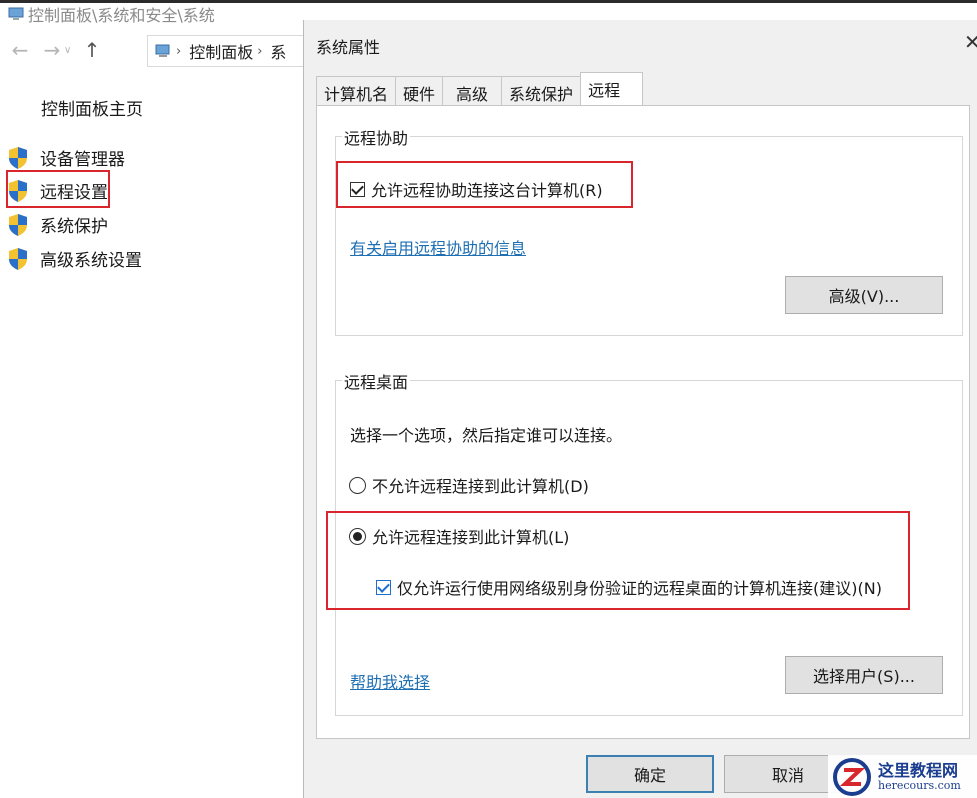 The width and height of the screenshot is (977, 798). What do you see at coordinates (918, 770) in the screenshot?
I see `watermark-cn: 这里教程网` at bounding box center [918, 770].